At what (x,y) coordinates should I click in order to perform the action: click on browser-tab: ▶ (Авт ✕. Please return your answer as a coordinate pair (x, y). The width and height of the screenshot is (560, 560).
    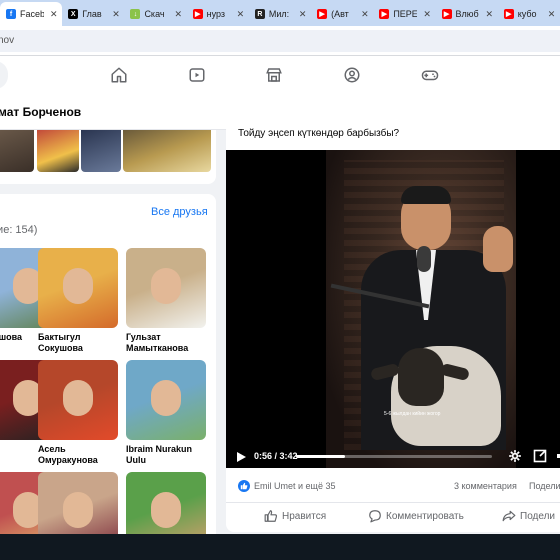
    Looking at the image, I should click on (342, 14).